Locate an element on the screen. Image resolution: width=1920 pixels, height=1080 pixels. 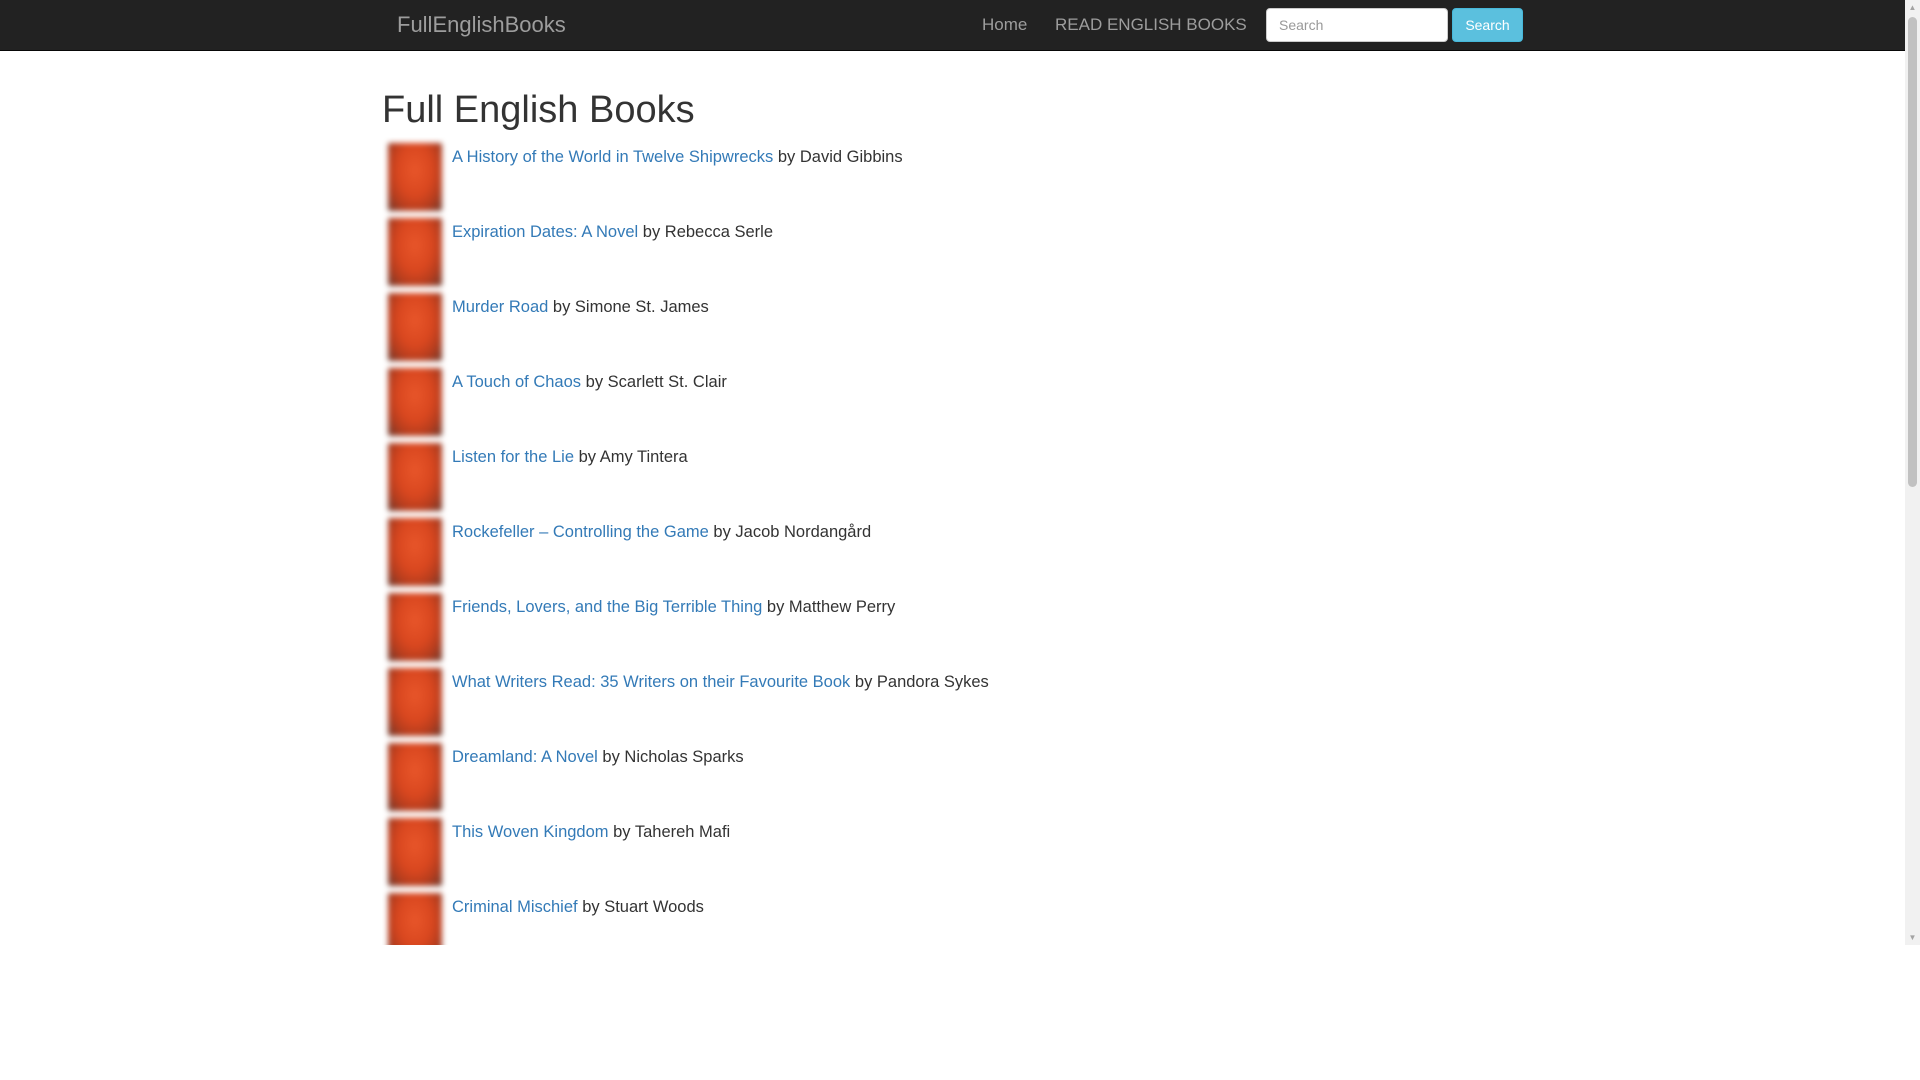
book-author: by Matthew Perry is located at coordinates (831, 607).